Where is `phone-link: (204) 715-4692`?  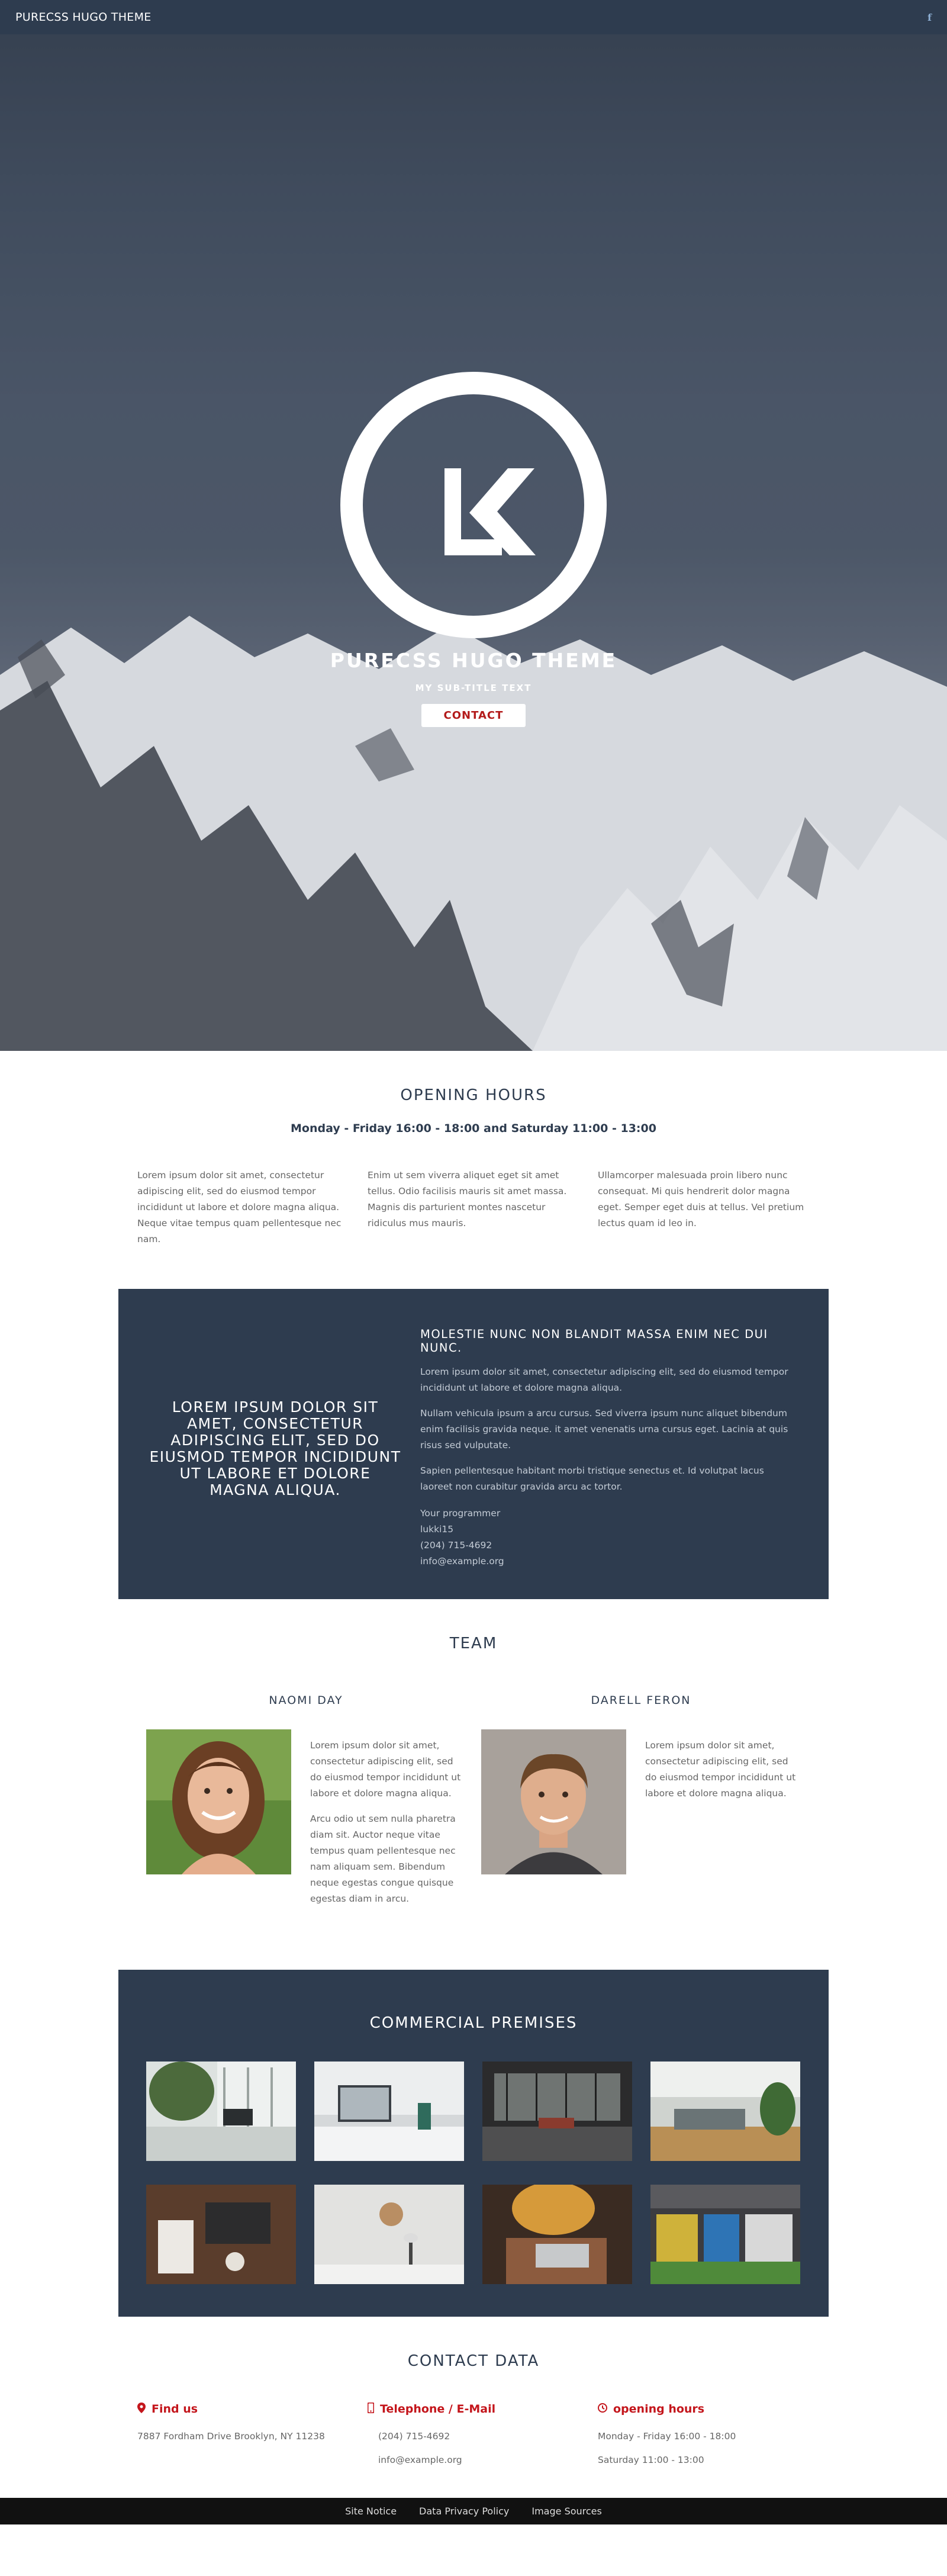
phone-link: (204) 715-4692 is located at coordinates (474, 2436).